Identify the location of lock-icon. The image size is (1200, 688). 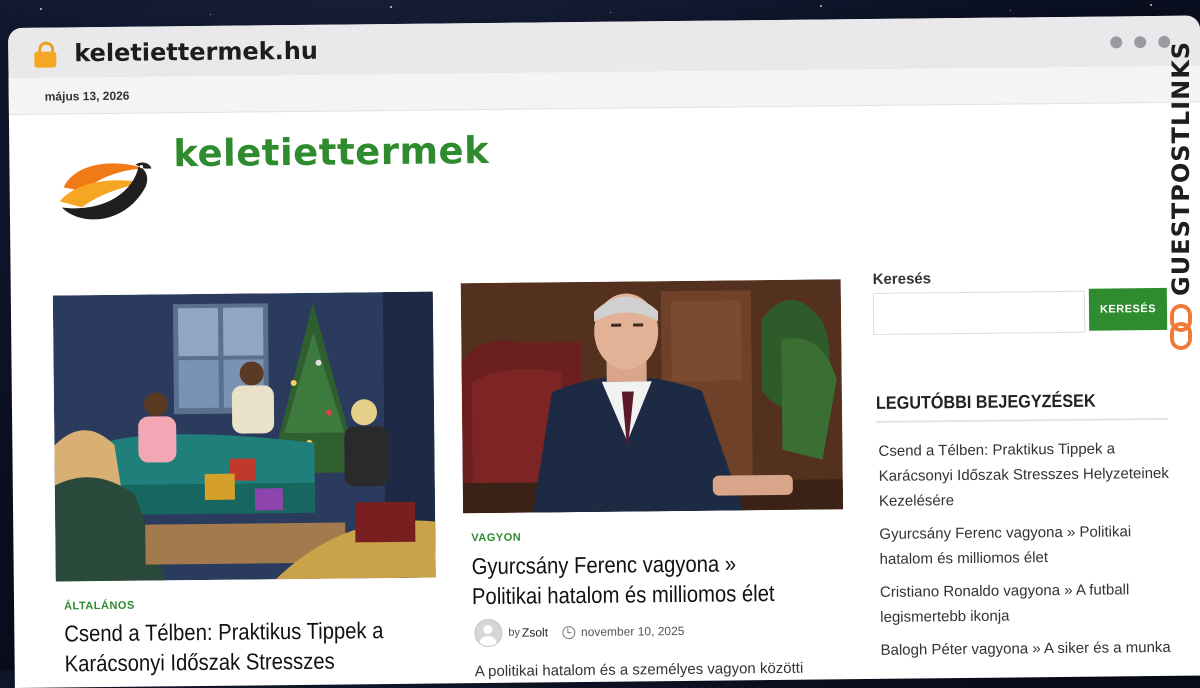
(45, 54).